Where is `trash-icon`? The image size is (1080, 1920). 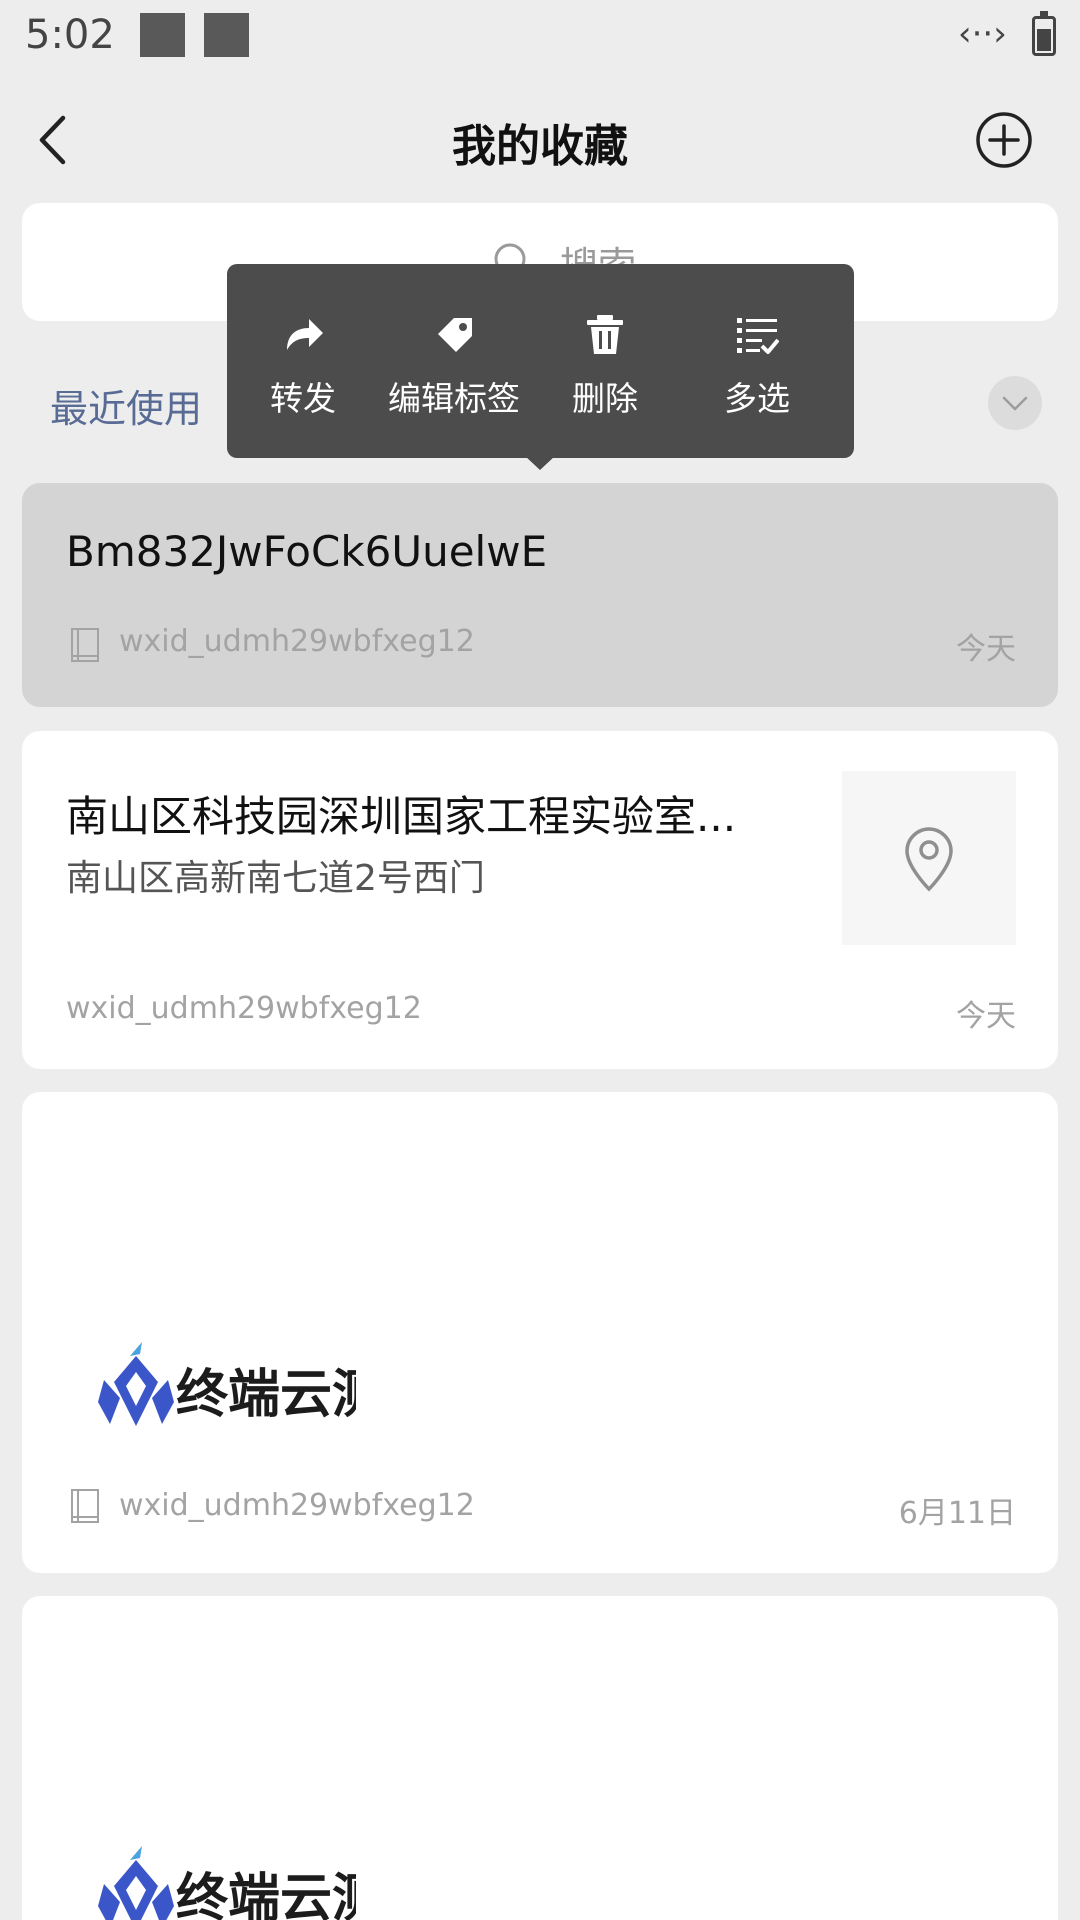
trash-icon is located at coordinates (605, 334).